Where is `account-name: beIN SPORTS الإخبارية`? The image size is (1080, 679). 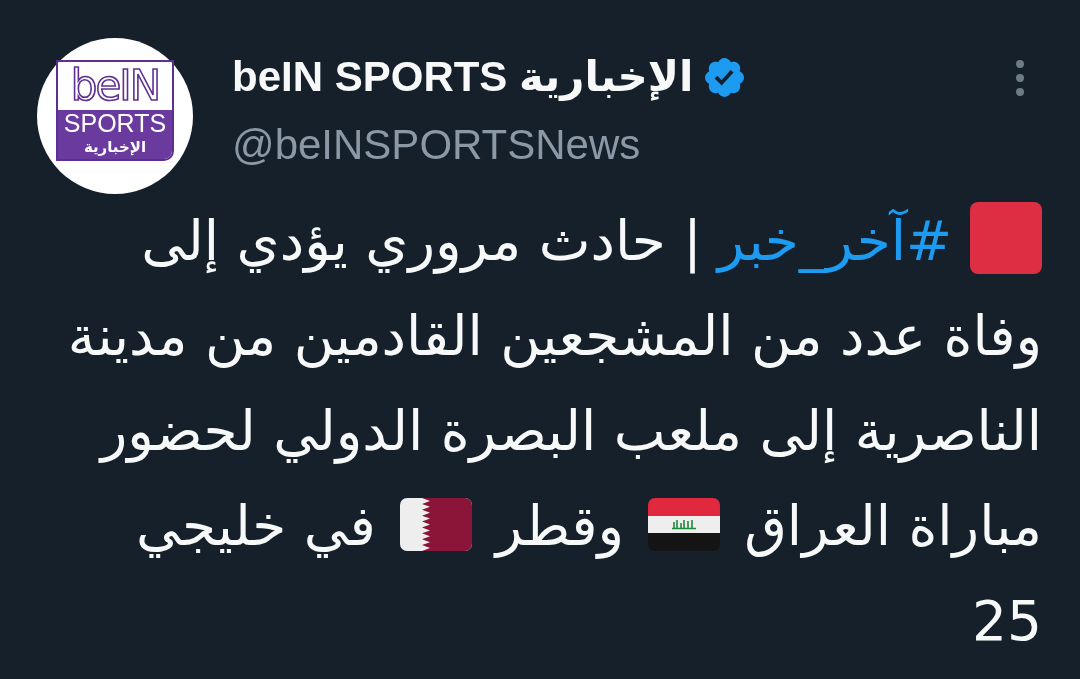 account-name: beIN SPORTS الإخبارية is located at coordinates (463, 77).